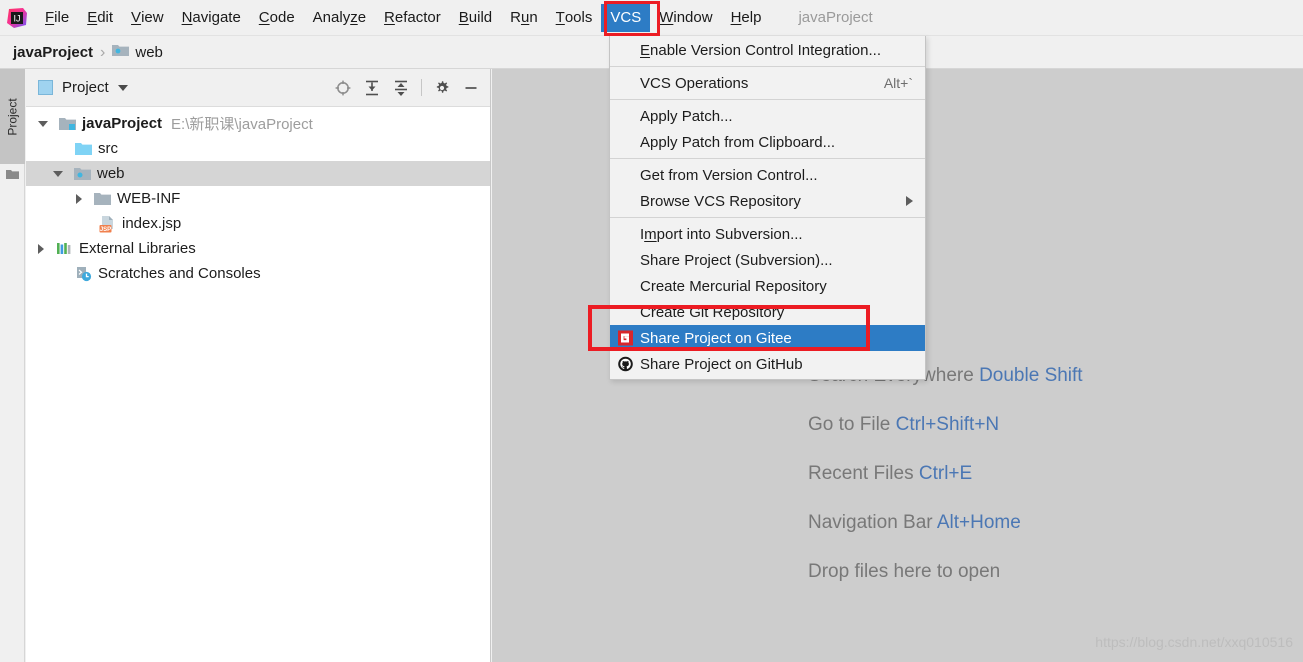  What do you see at coordinates (242, 124) in the screenshot?
I see `tree-module-path: E:\新职课\javaProject` at bounding box center [242, 124].